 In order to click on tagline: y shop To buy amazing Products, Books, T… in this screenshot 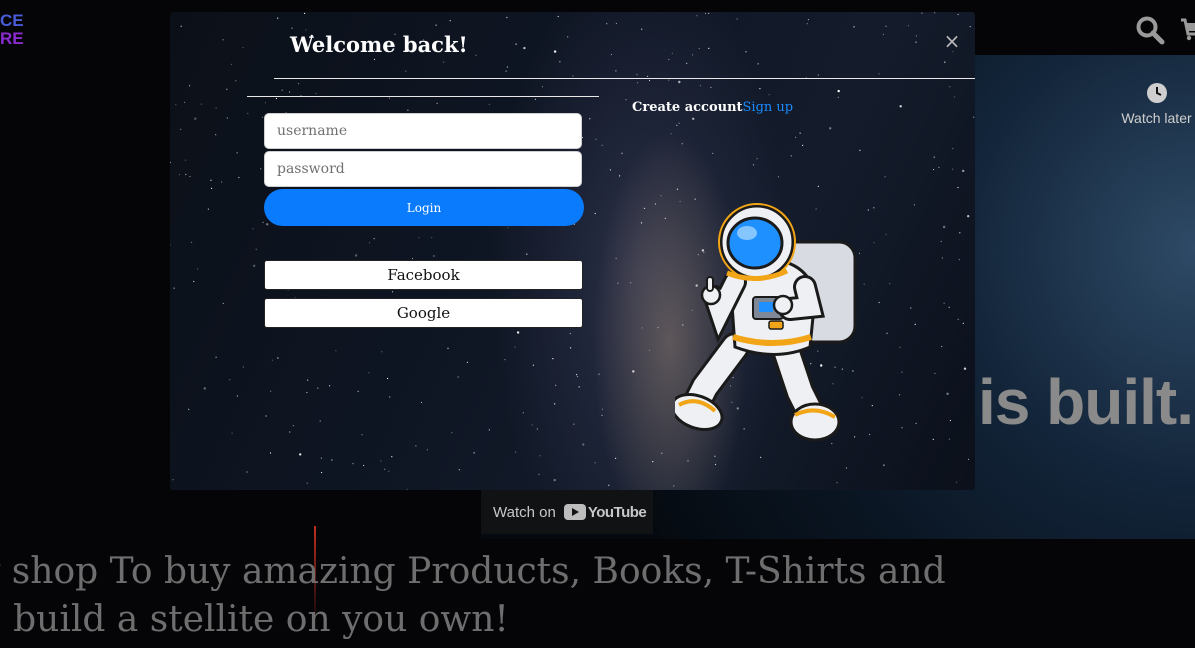, I will do `click(473, 596)`.